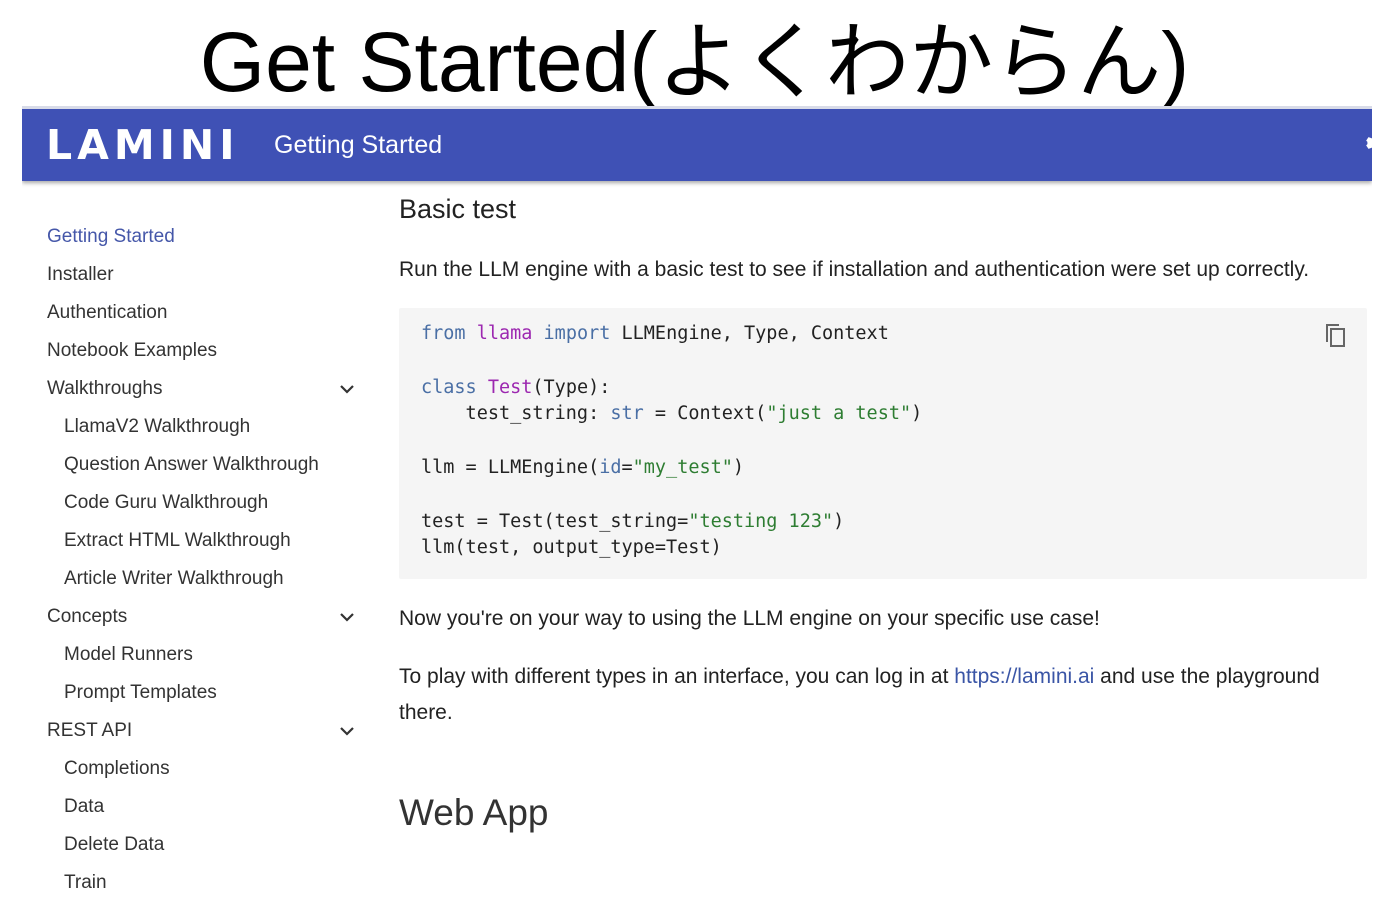  I want to click on lamini-link: https://lamini.ai, so click(1024, 676).